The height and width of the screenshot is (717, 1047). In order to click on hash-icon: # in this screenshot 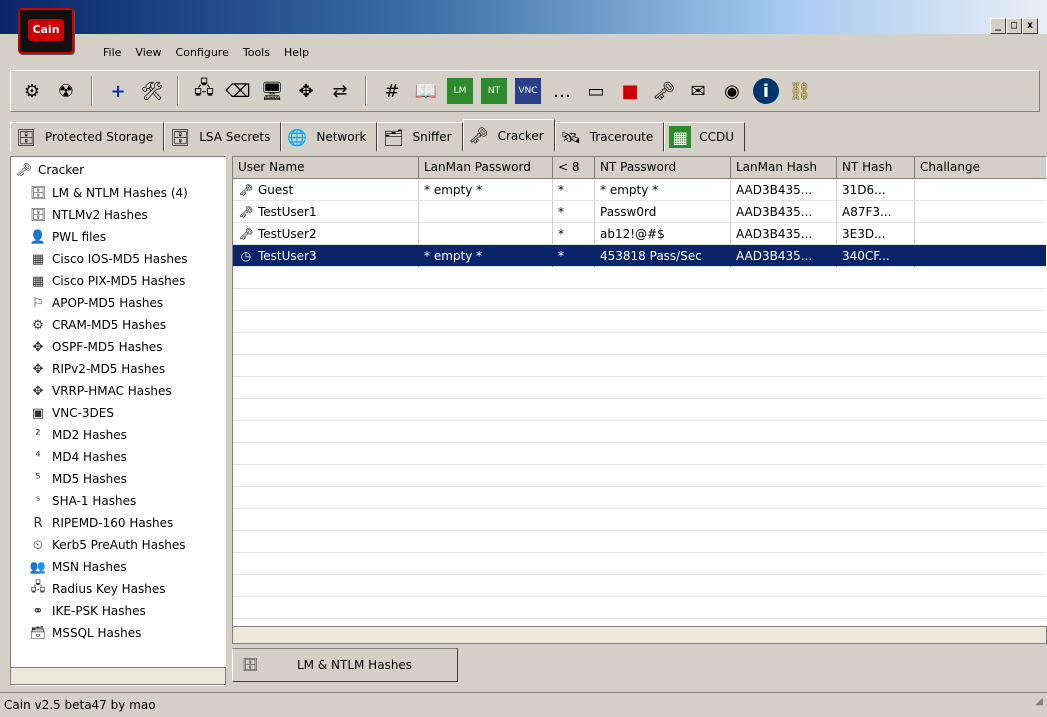, I will do `click(392, 91)`.